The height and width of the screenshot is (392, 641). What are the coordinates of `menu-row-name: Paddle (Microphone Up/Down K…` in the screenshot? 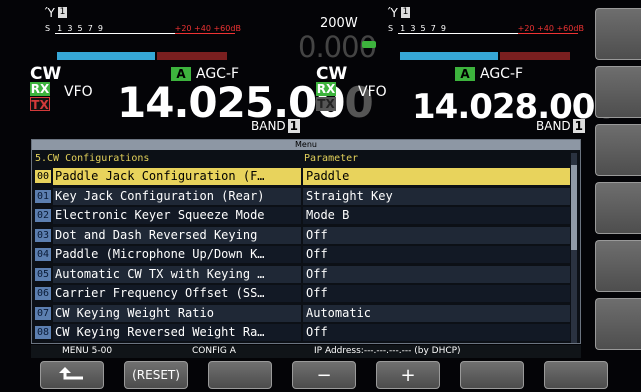 It's located at (177, 254).